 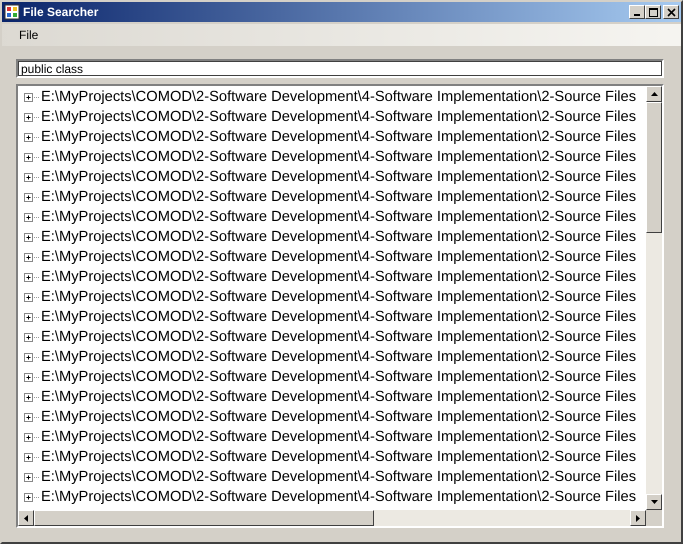 I want to click on scroll-left-button, so click(x=26, y=518).